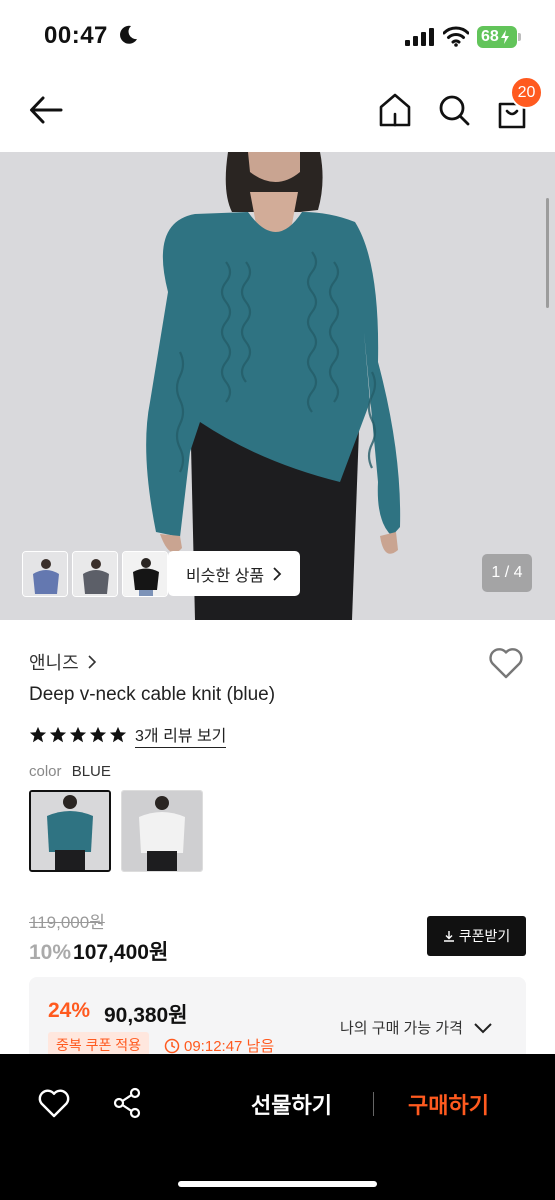 This screenshot has width=555, height=1200. I want to click on my-discount-rate: 24%, so click(69, 1010).